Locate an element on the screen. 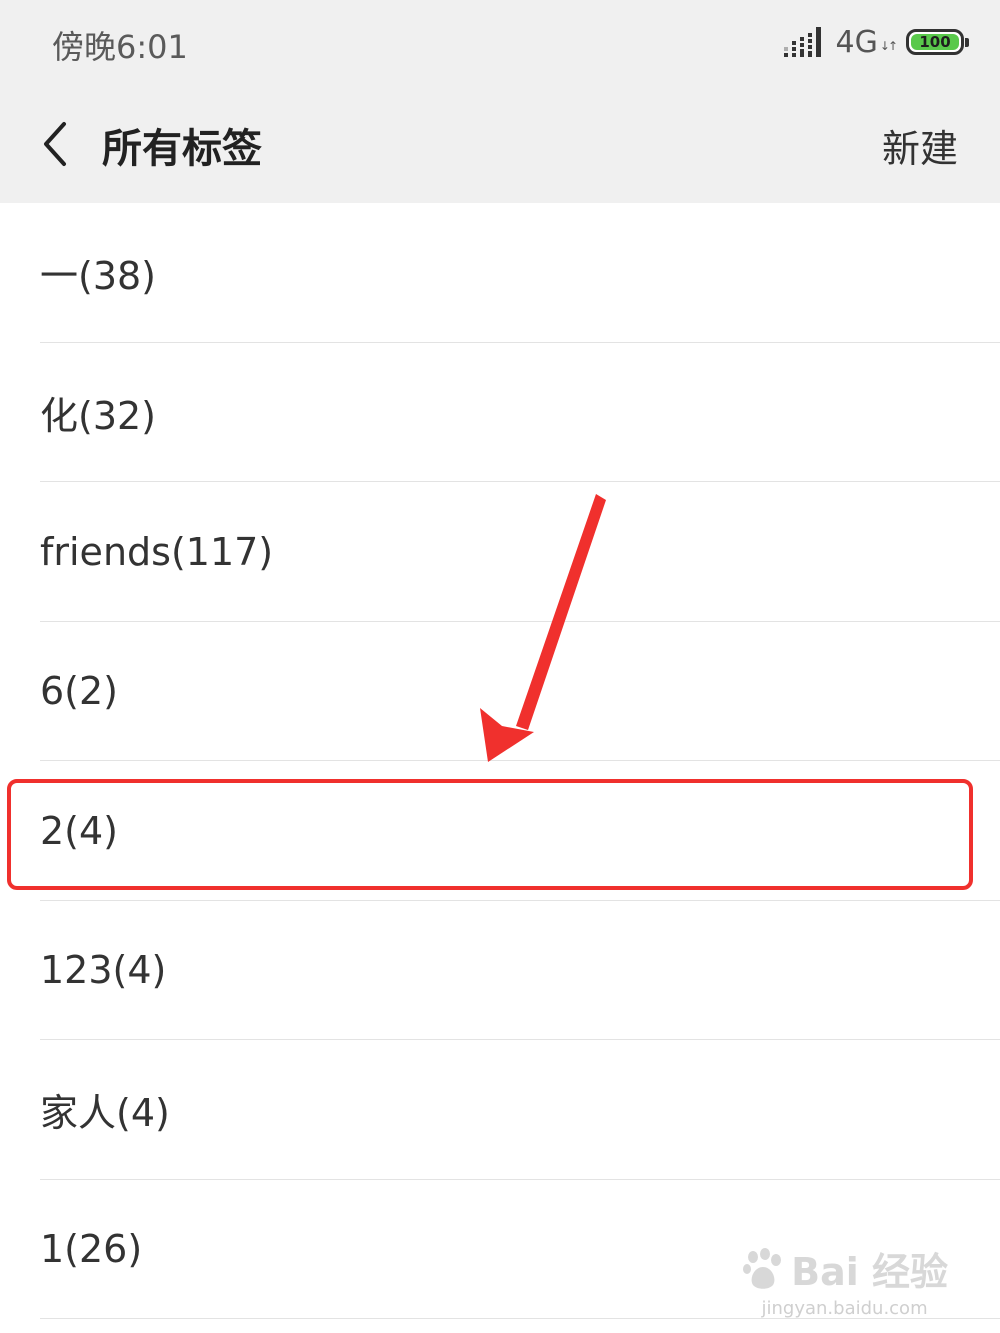 The width and height of the screenshot is (1000, 1333). tag-label: 2(4) is located at coordinates (79, 830).